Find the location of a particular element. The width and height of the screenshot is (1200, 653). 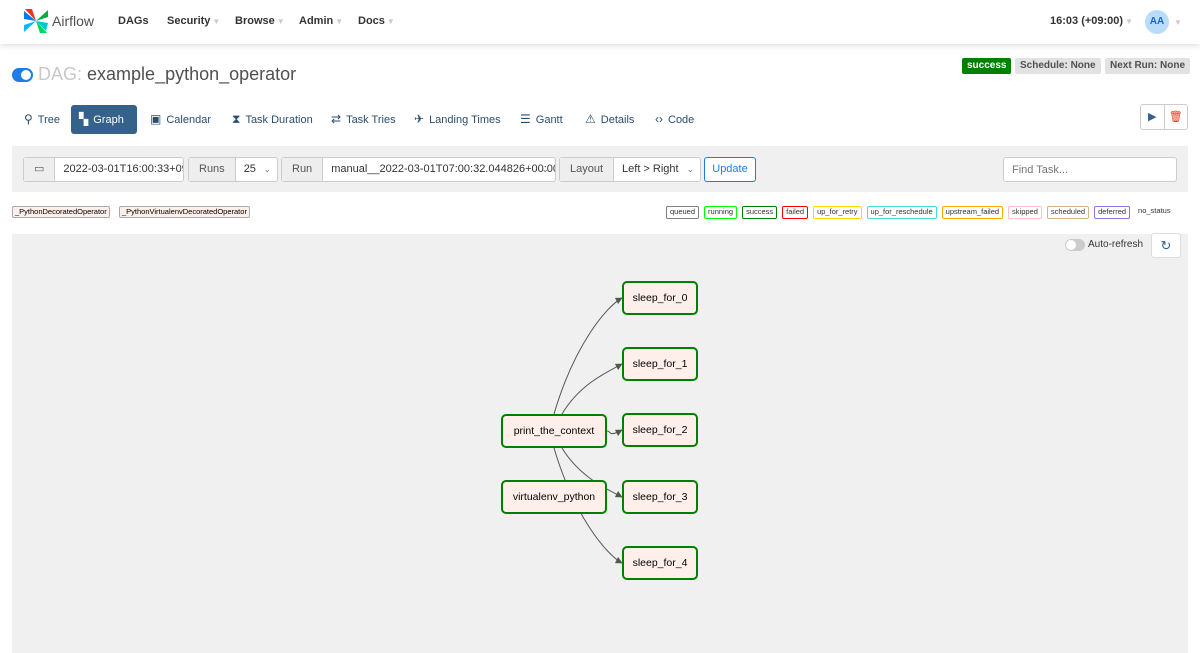

legend-upstream_failed: upstream_failed is located at coordinates (972, 212).